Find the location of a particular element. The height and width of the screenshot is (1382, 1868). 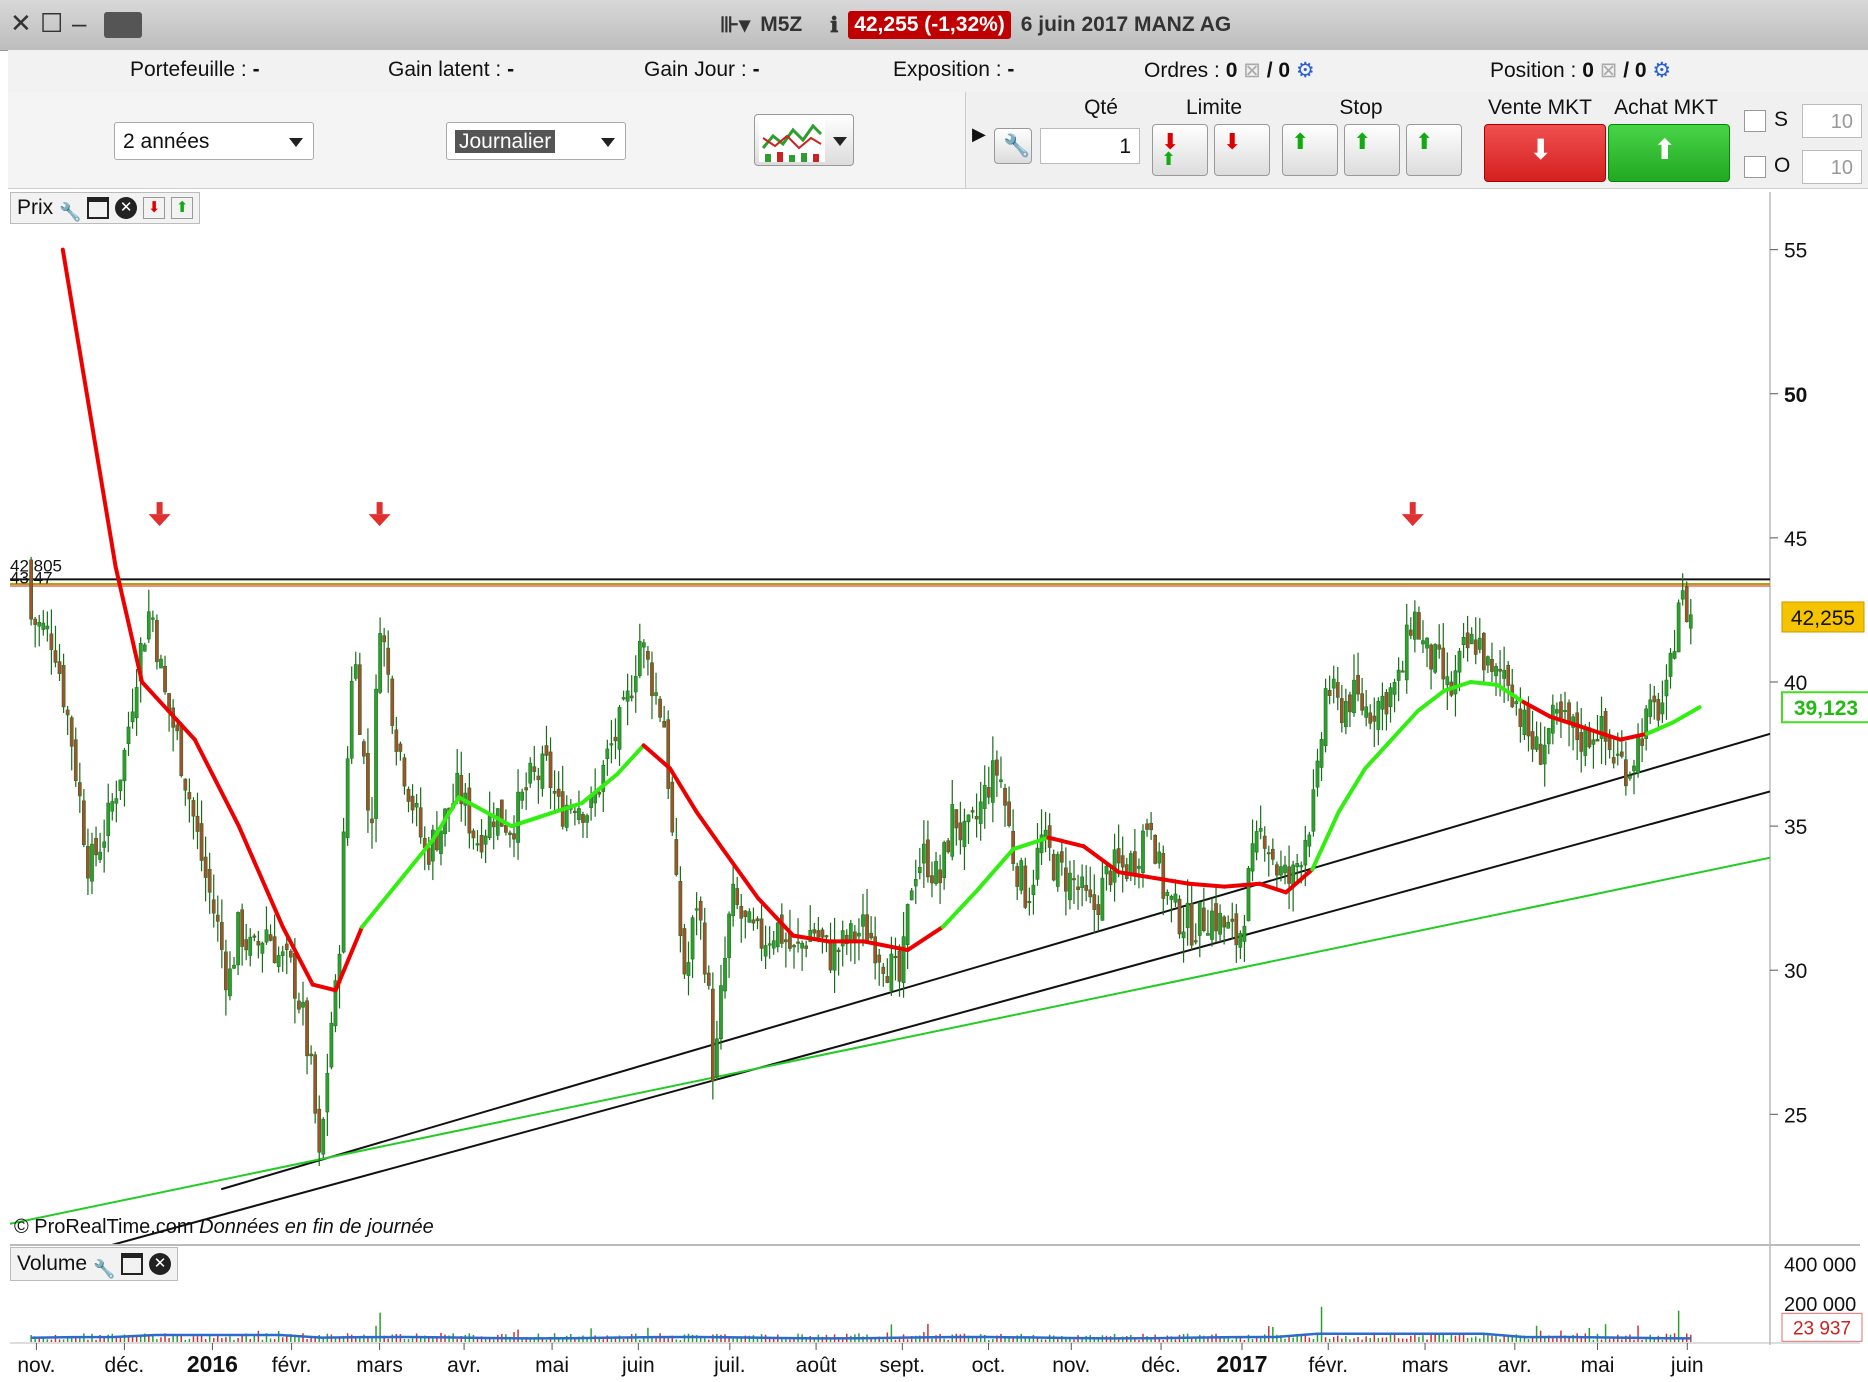

x-tick-label: avr. is located at coordinates (1515, 1365).